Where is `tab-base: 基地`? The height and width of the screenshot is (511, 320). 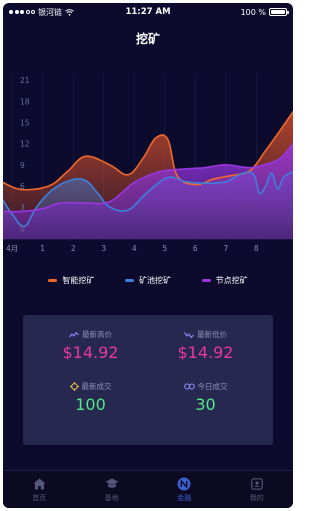
tab-base: 基地 is located at coordinates (112, 490).